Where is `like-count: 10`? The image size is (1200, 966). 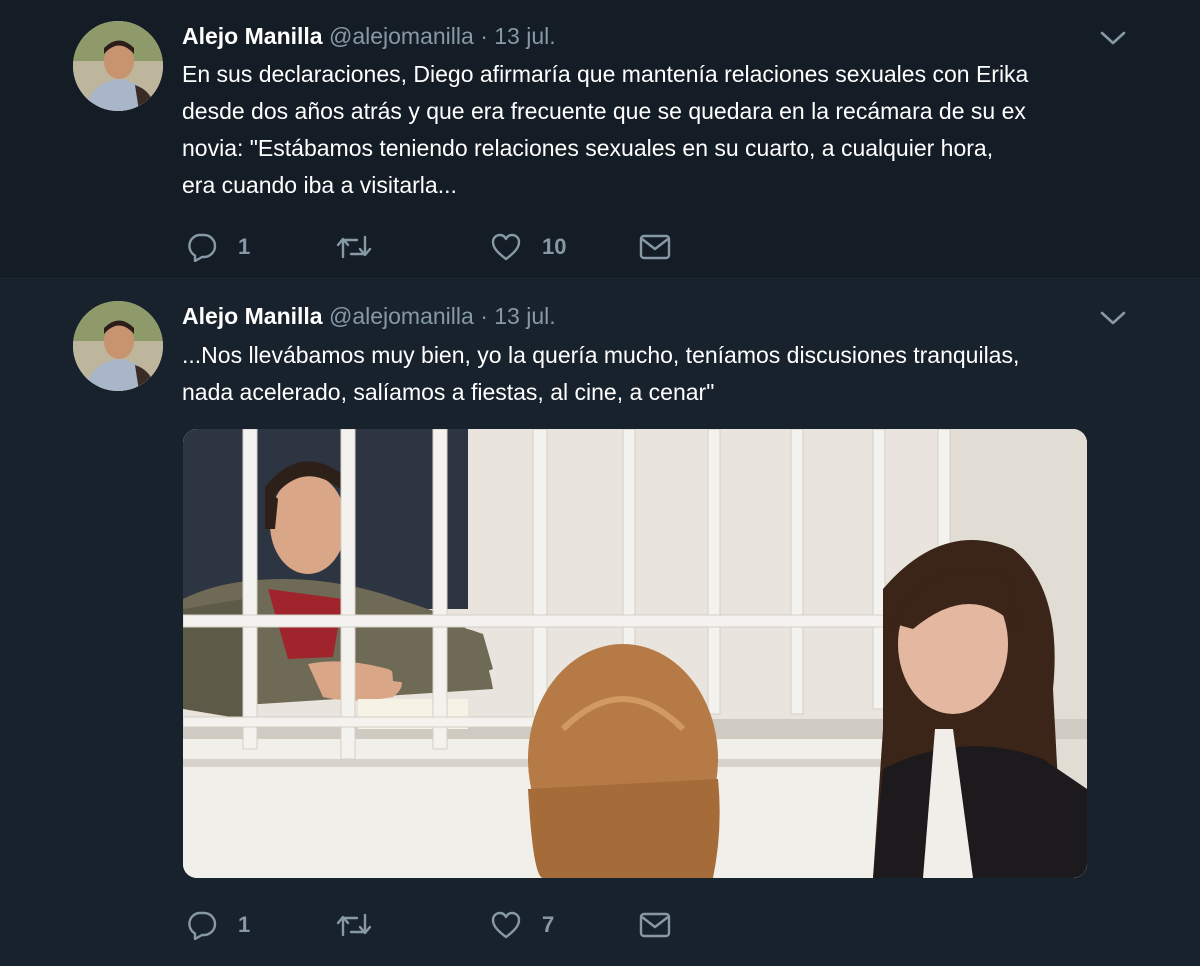
like-count: 10 is located at coordinates (554, 246).